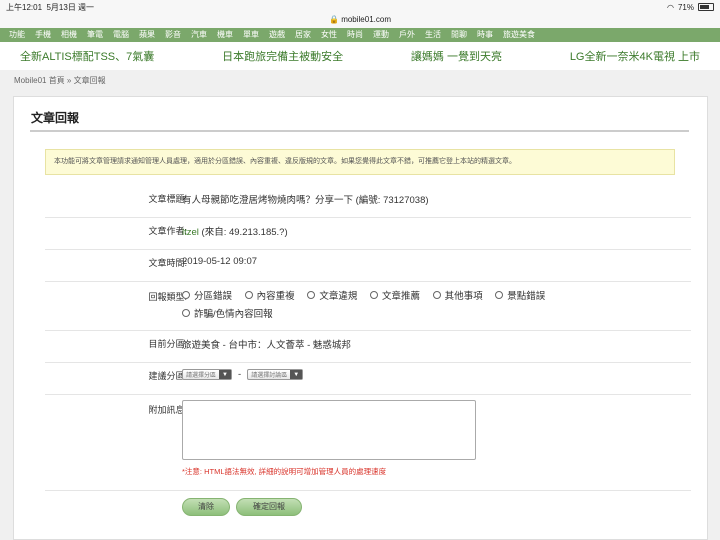 This screenshot has height=540, width=720. What do you see at coordinates (69, 35) in the screenshot?
I see `nav-item: 相機` at bounding box center [69, 35].